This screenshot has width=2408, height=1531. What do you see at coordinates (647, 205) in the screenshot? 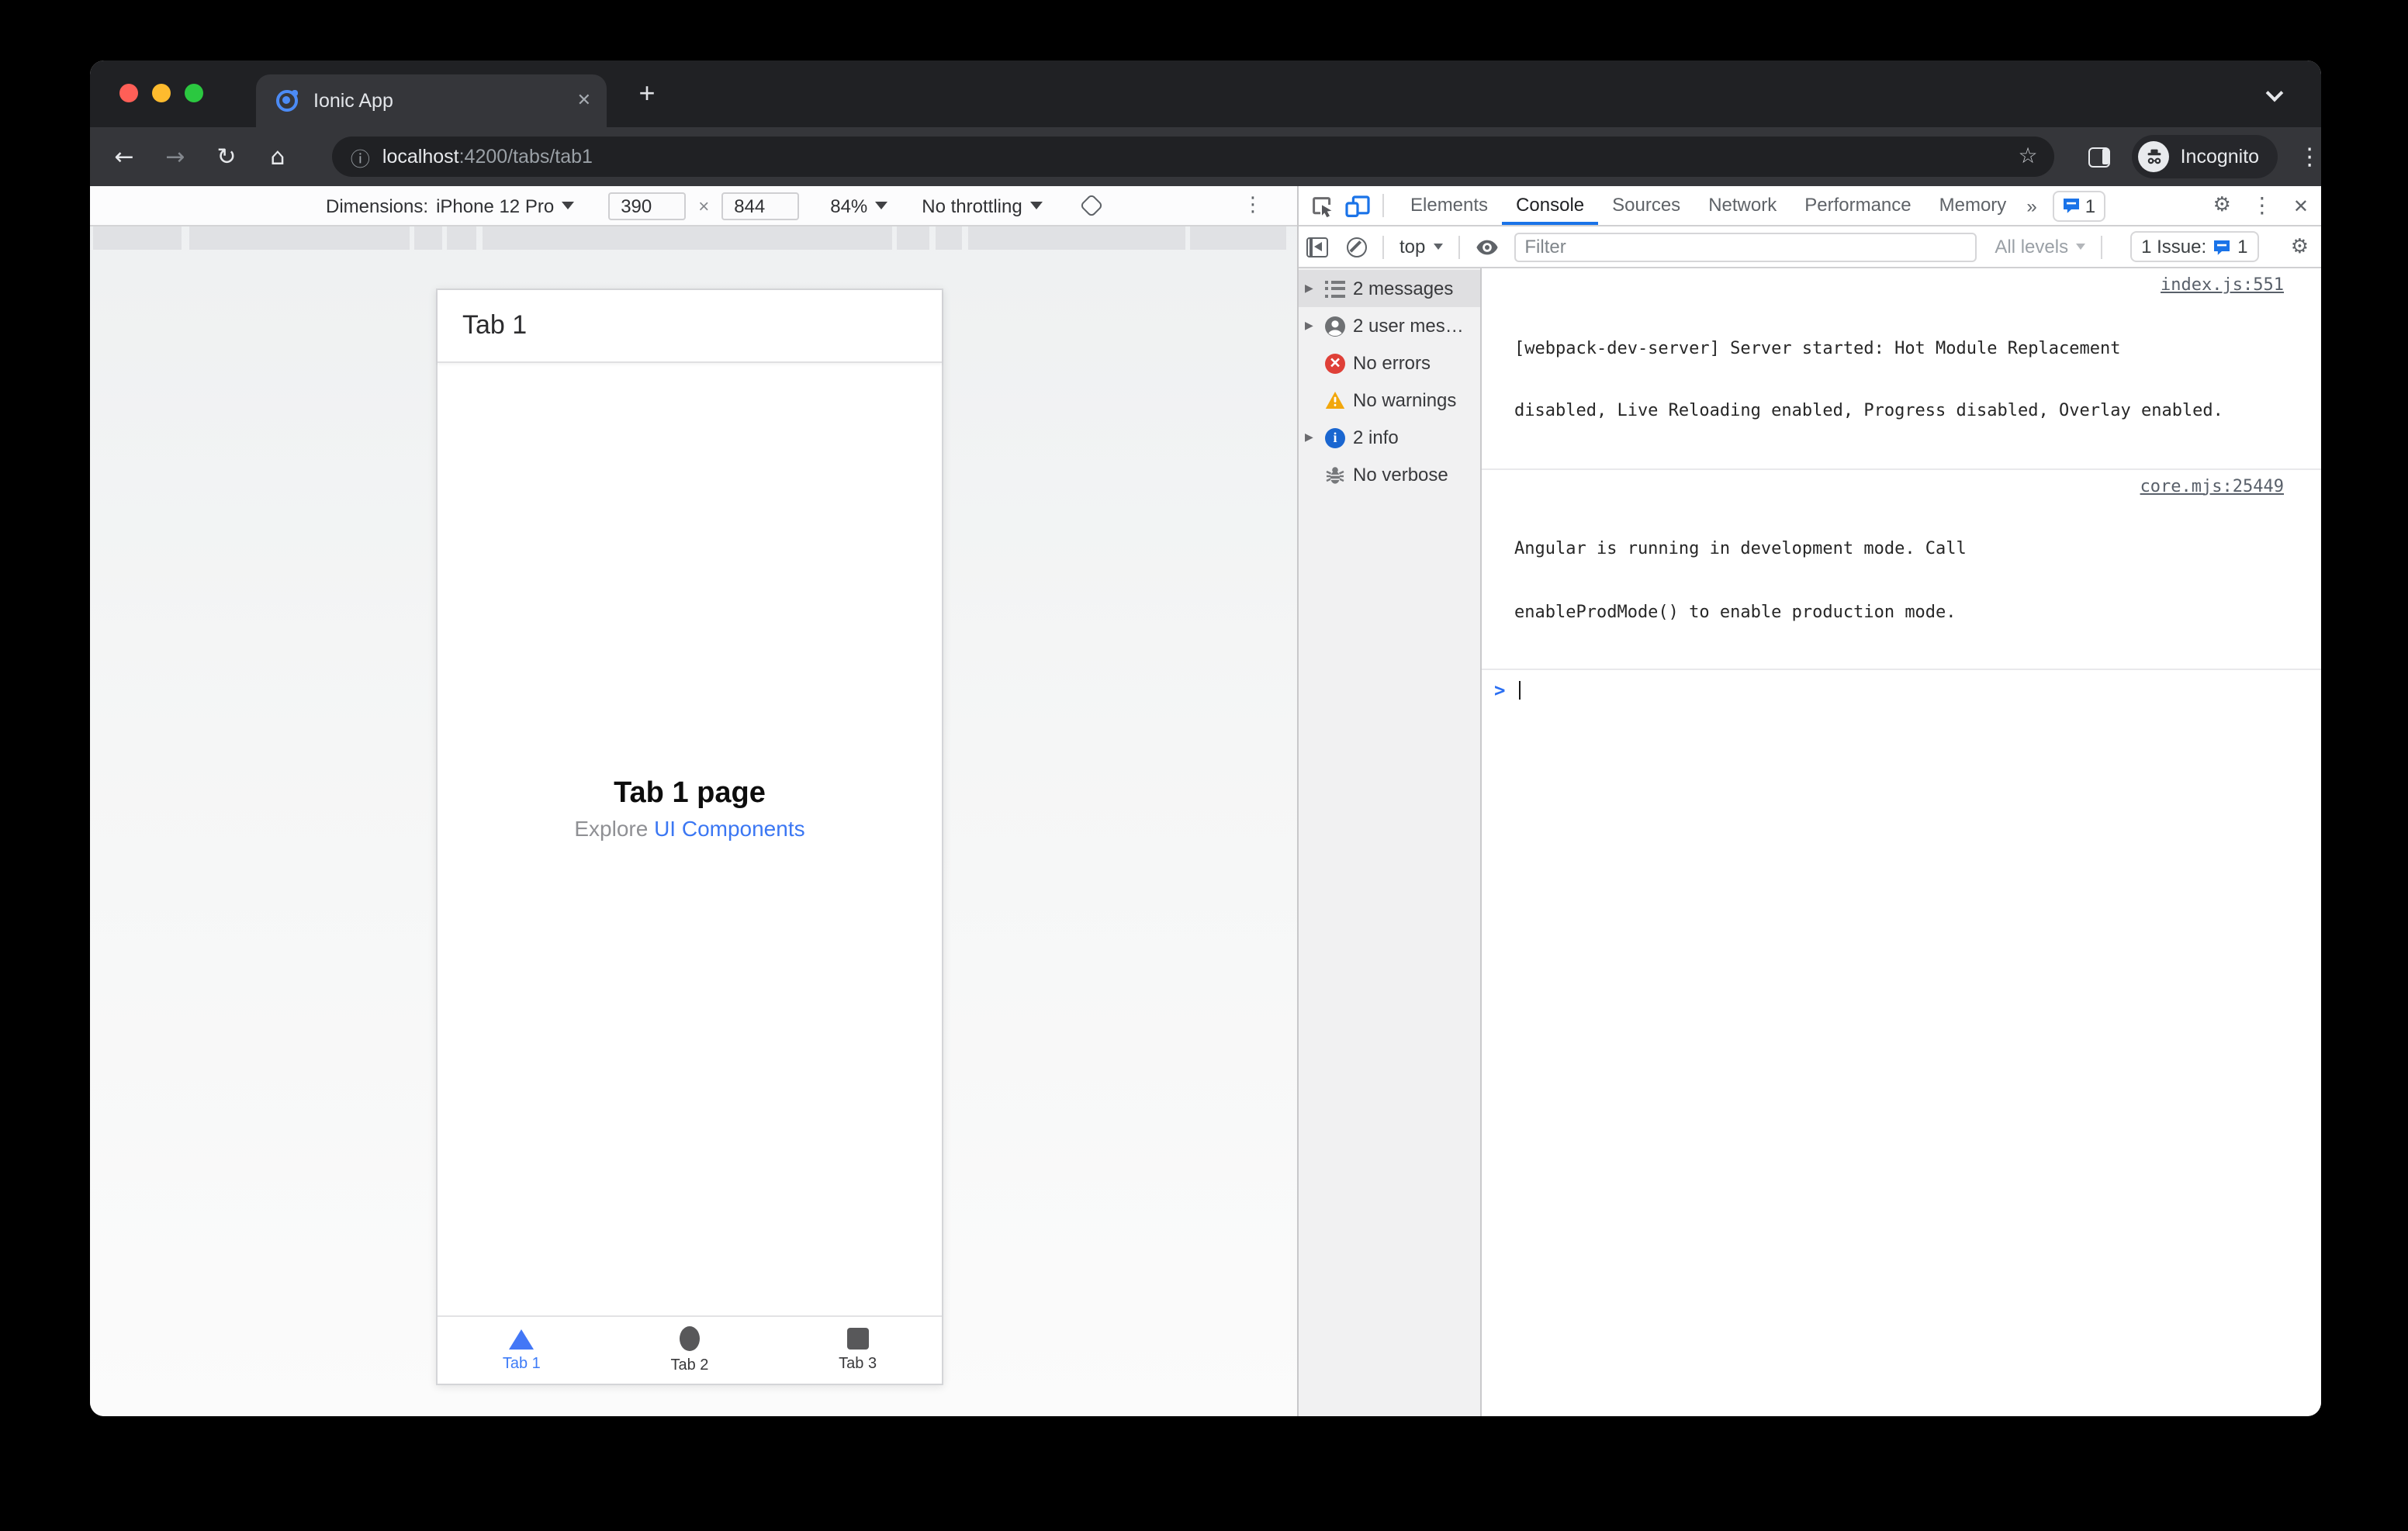
I see `device-width-input` at bounding box center [647, 205].